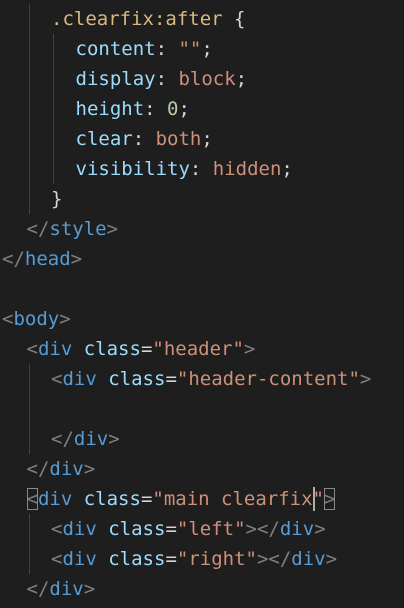 The height and width of the screenshot is (608, 404). Describe the element at coordinates (78, 229) in the screenshot. I see `code-token: style` at that location.